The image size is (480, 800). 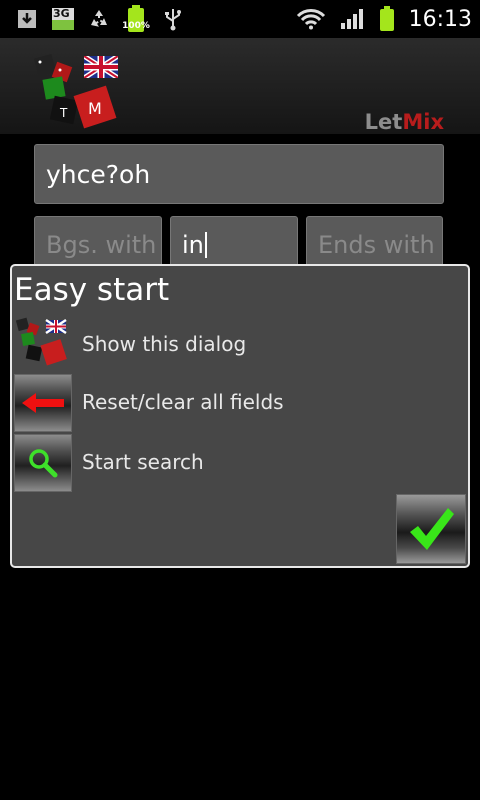 What do you see at coordinates (183, 402) in the screenshot?
I see `dialog-item-label: Reset/clear all fields` at bounding box center [183, 402].